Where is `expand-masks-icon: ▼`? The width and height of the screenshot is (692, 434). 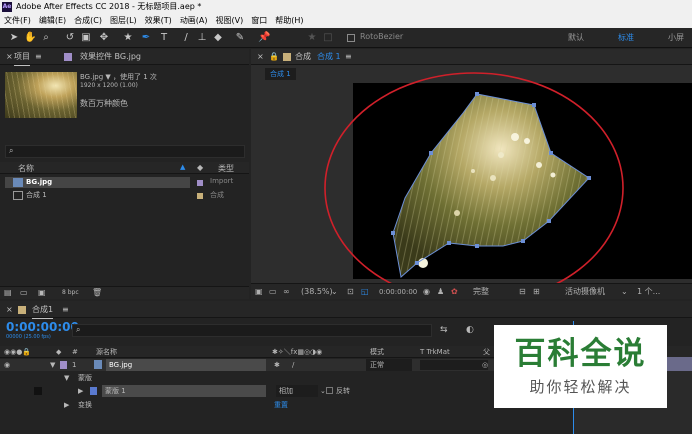 expand-masks-icon: ▼ is located at coordinates (66, 378).